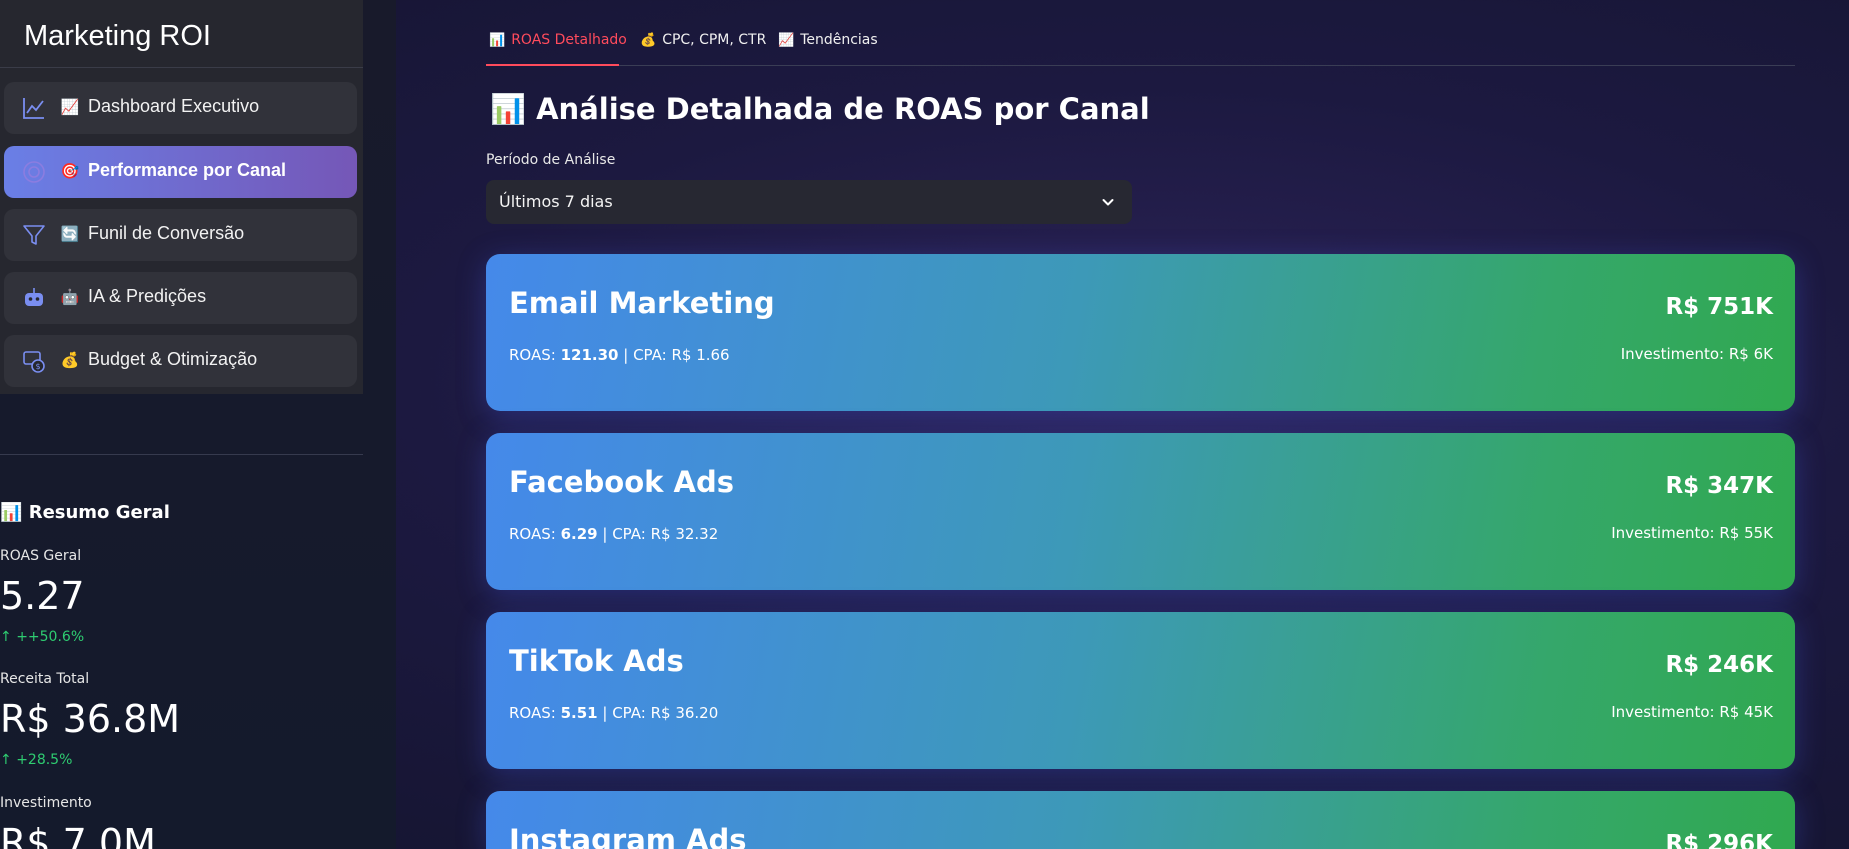 The image size is (1849, 849). I want to click on funnel-icon, so click(34, 235).